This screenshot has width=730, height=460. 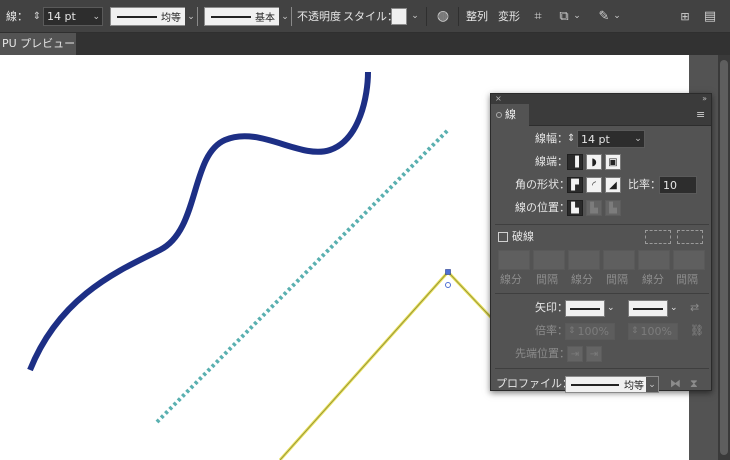 I want to click on opacity-link: 不透明度, so click(x=319, y=16).